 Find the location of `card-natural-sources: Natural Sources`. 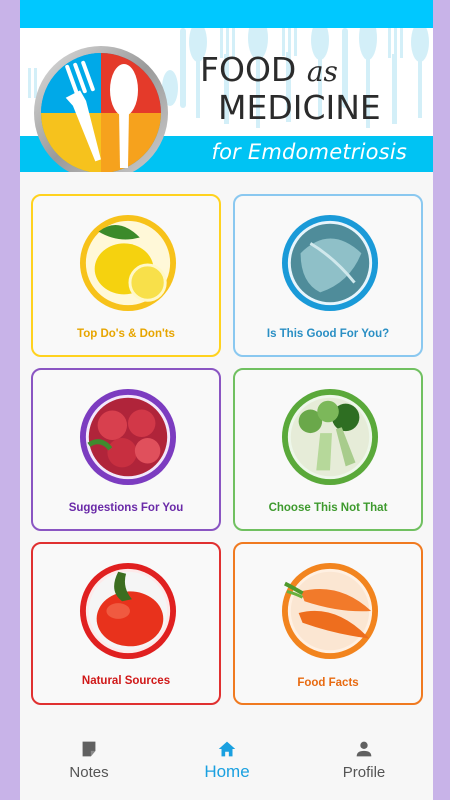

card-natural-sources: Natural Sources is located at coordinates (126, 623).